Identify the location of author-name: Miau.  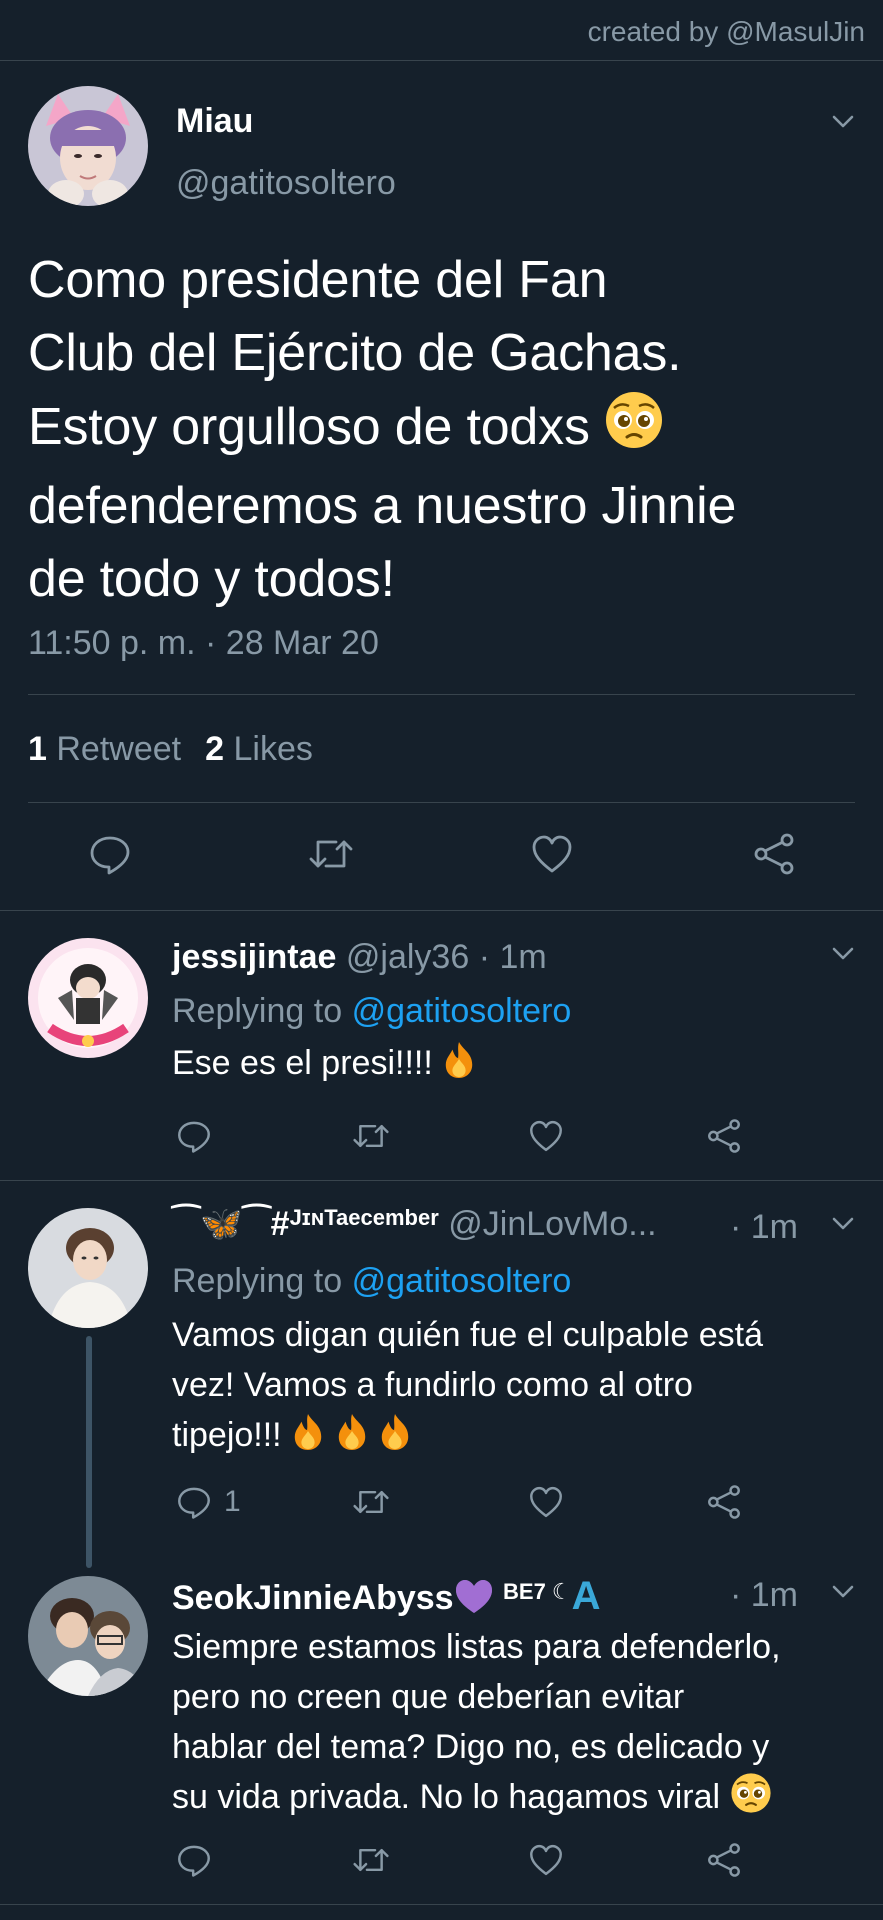
(214, 121).